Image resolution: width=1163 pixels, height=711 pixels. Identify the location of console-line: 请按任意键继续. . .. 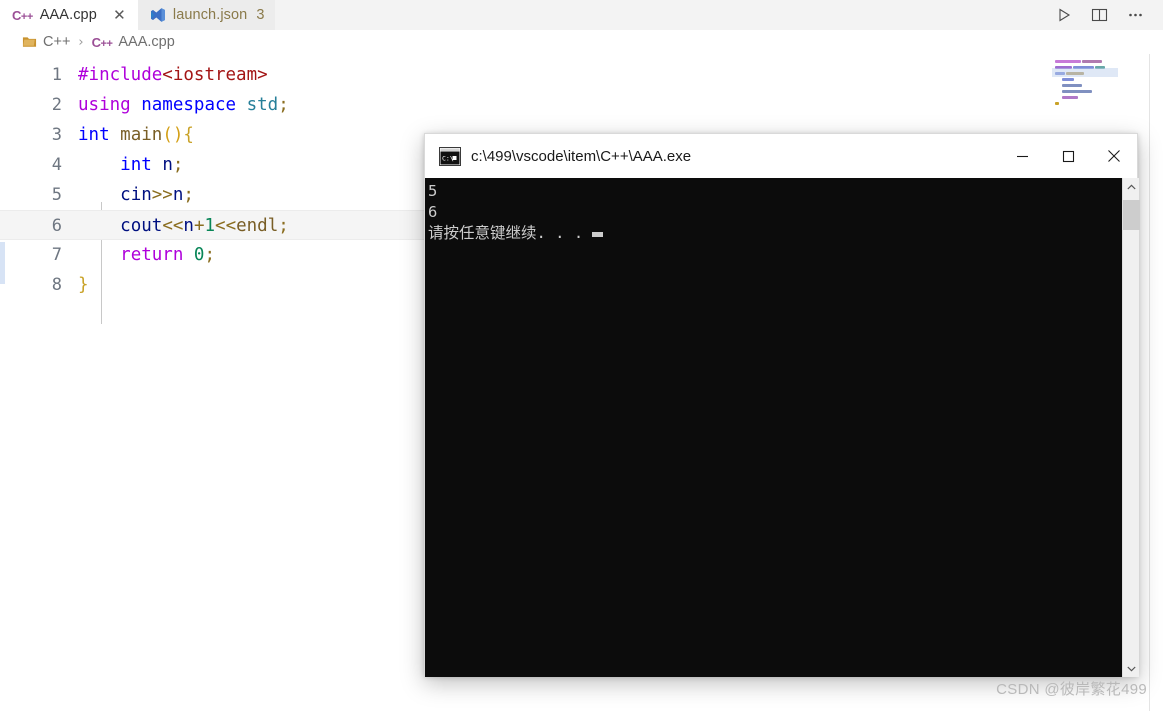
(769, 233).